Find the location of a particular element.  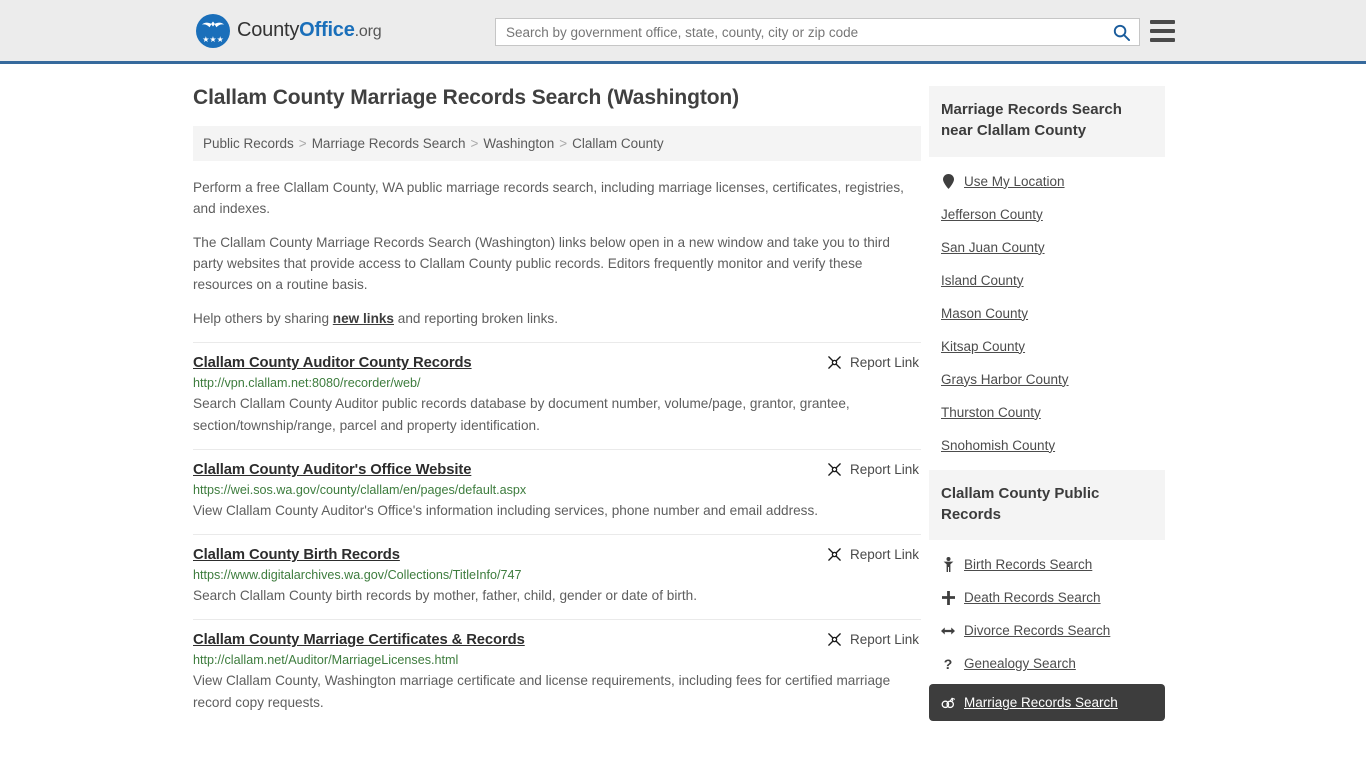

records-item-link: Death Records Search is located at coordinates (1032, 597).